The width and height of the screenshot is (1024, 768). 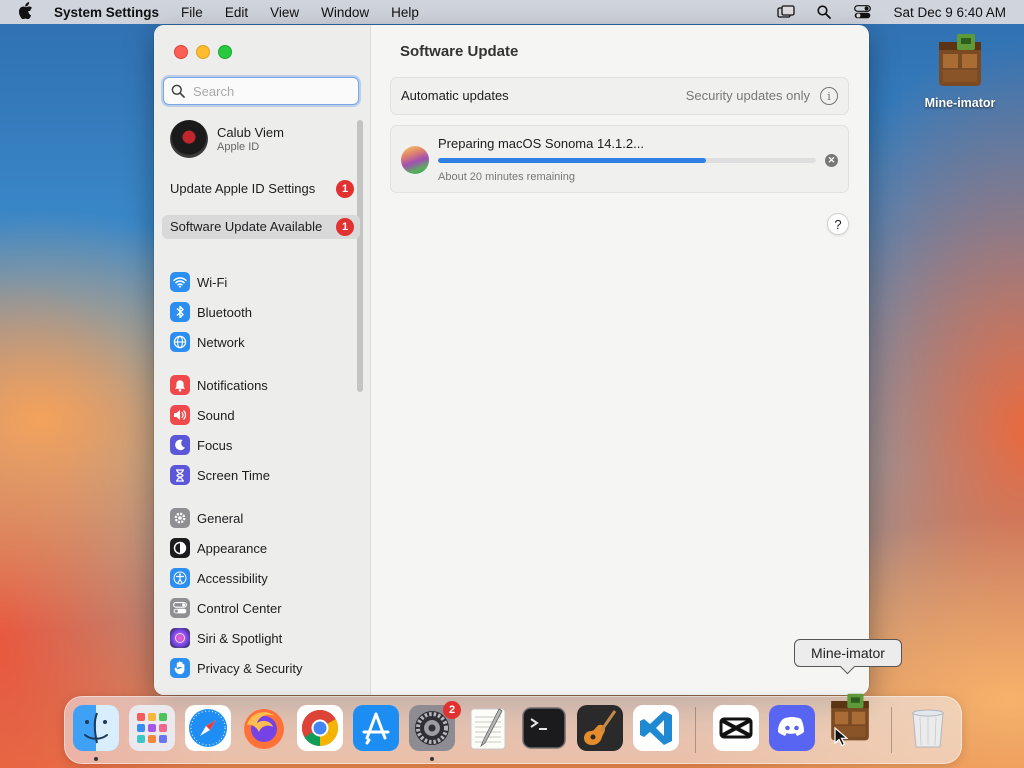 I want to click on sidebar-item-label: Update Apple ID Settings, so click(x=243, y=188).